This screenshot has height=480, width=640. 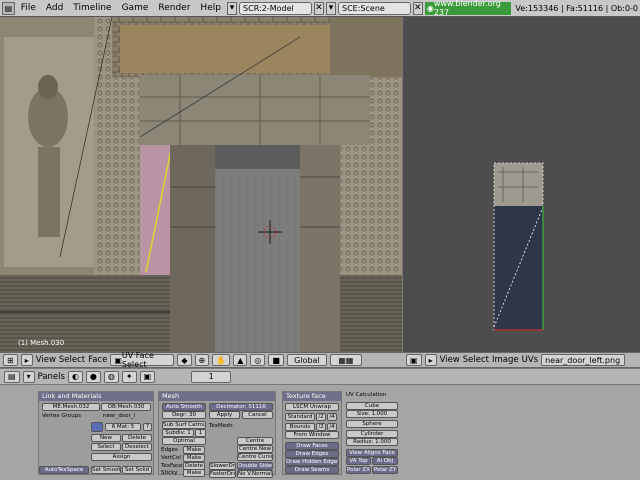 I want to click on menu-game: Game, so click(x=135, y=8).